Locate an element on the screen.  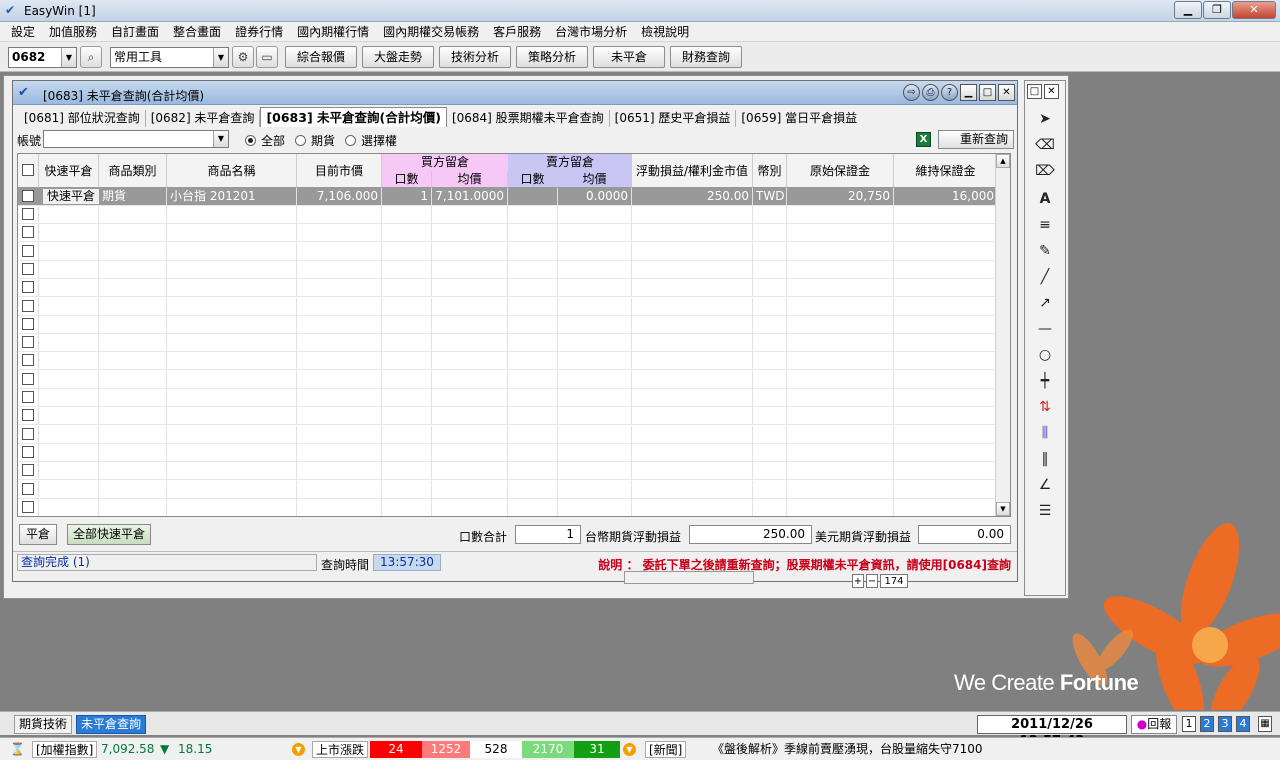
lines-icon: ≡ is located at coordinates (1045, 225).